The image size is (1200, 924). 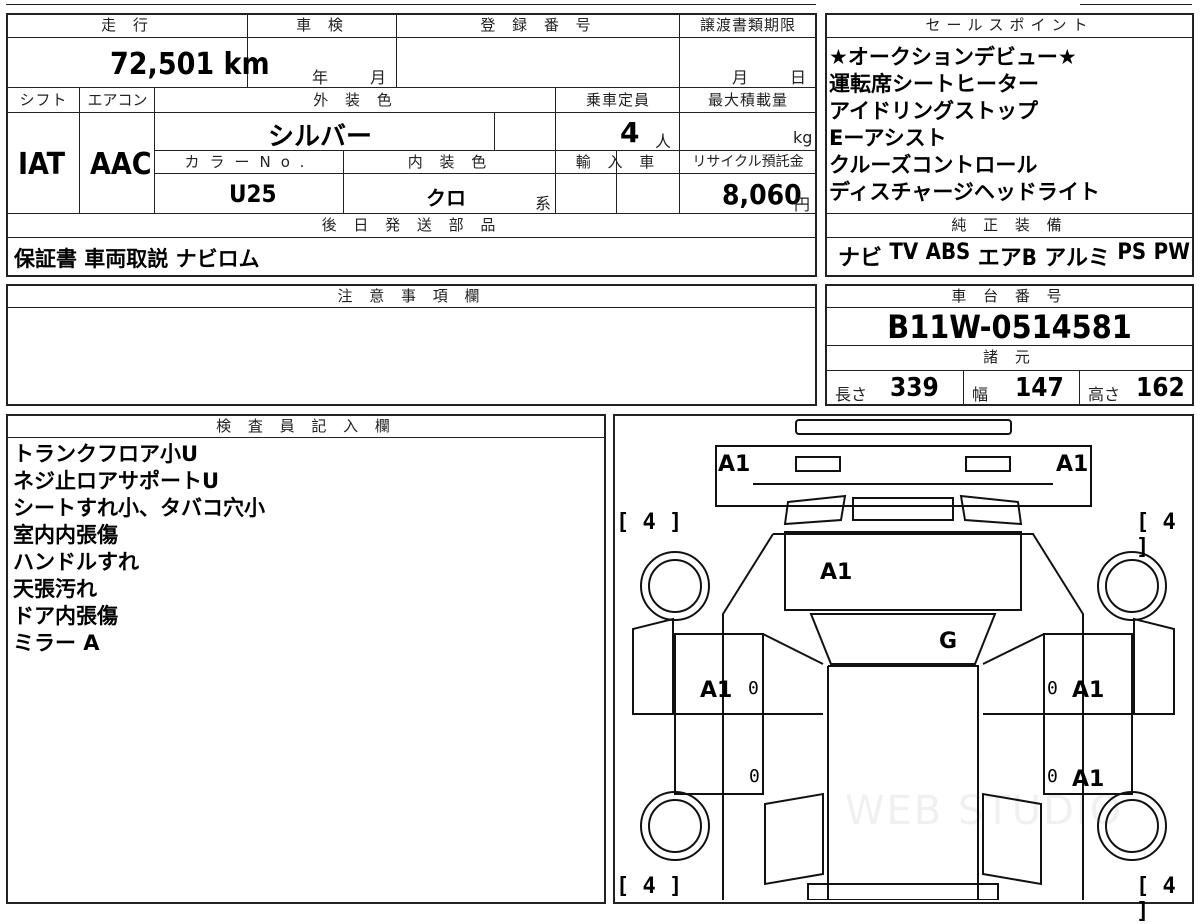 I want to click on inspector-note: ネジ止ロアサポートU, so click(x=116, y=481).